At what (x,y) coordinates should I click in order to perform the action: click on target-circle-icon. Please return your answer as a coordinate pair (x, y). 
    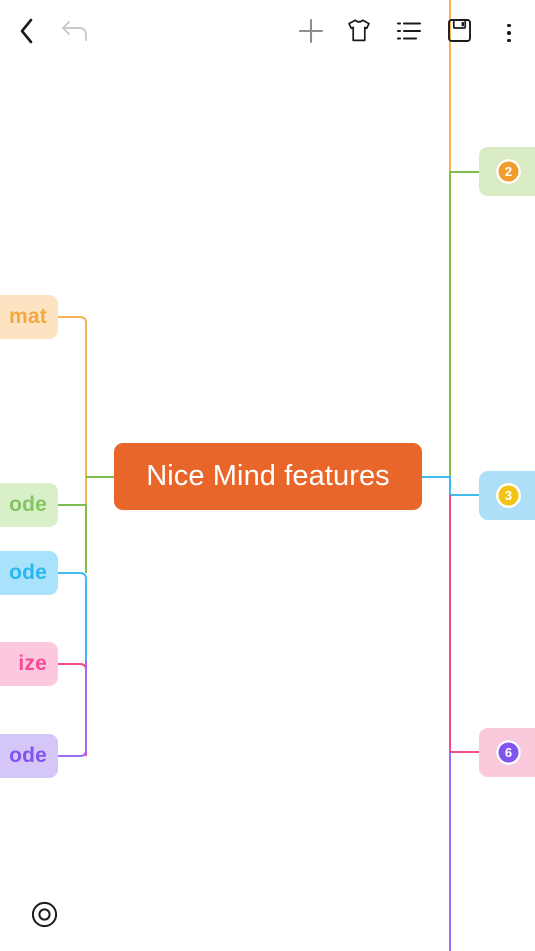
    Looking at the image, I should click on (44, 917).